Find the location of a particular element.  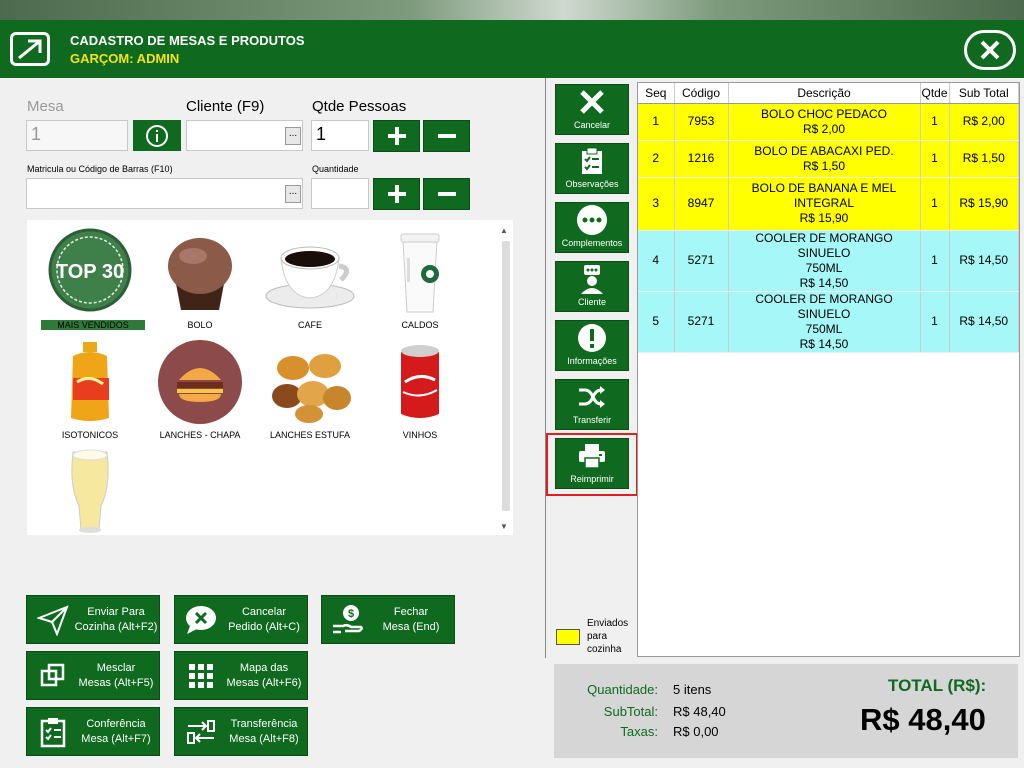

col-qtde: Qtde is located at coordinates (935, 93).